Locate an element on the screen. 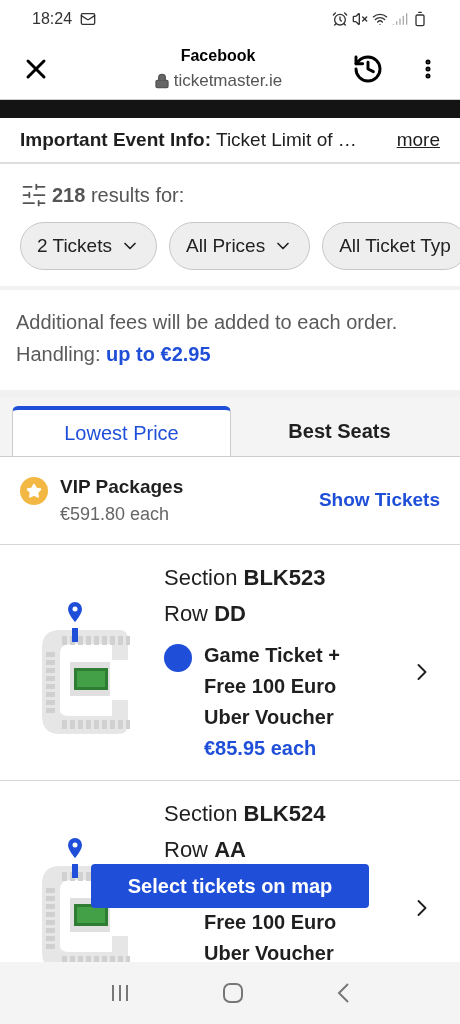  select-on-map-button: Select tickets on map is located at coordinates (230, 886).